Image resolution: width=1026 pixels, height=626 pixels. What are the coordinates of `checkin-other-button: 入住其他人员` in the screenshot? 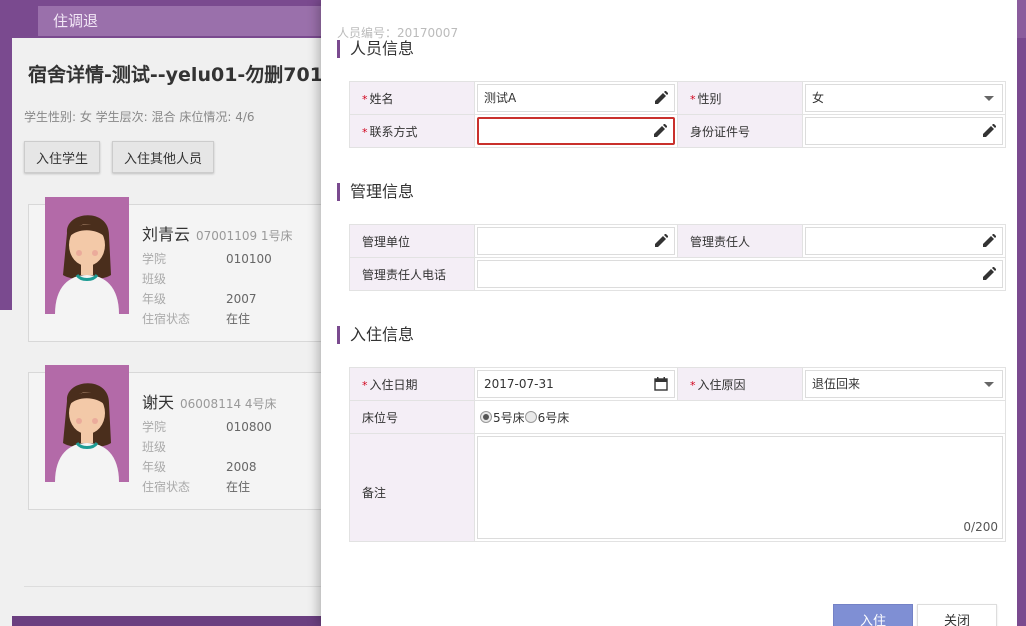 It's located at (163, 157).